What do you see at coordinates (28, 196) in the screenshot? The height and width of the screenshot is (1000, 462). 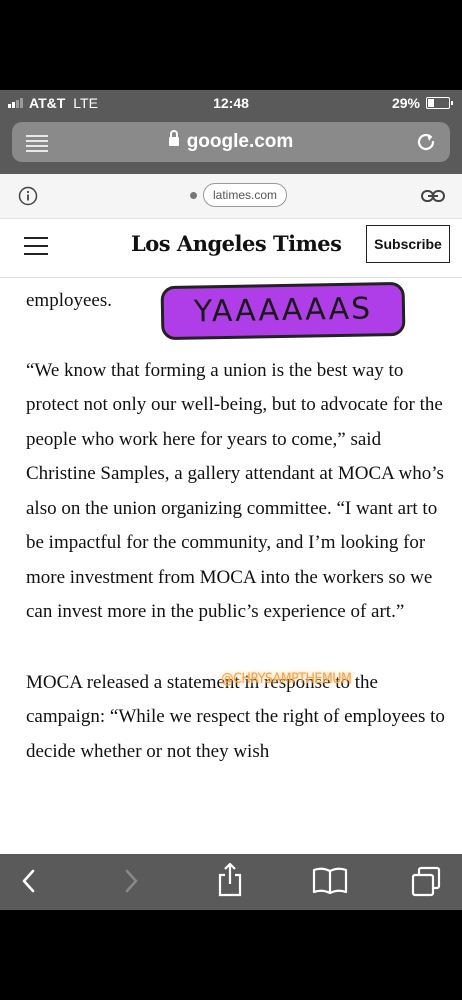 I see `info-icon` at bounding box center [28, 196].